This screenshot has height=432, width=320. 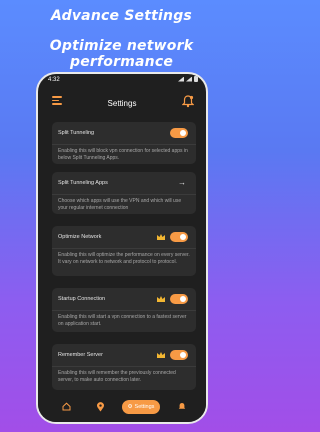 What do you see at coordinates (121, 16) in the screenshot?
I see `promo-title: Advance Settings` at bounding box center [121, 16].